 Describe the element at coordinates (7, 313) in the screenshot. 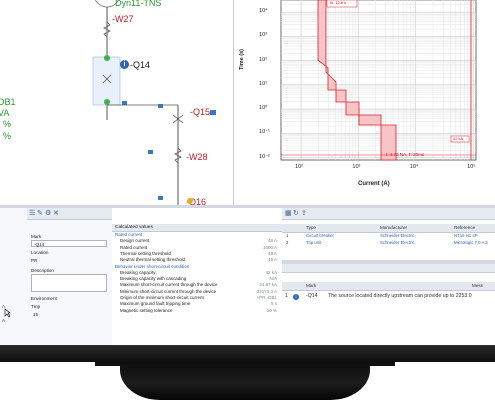

I see `mouse-cursor-icon` at that location.